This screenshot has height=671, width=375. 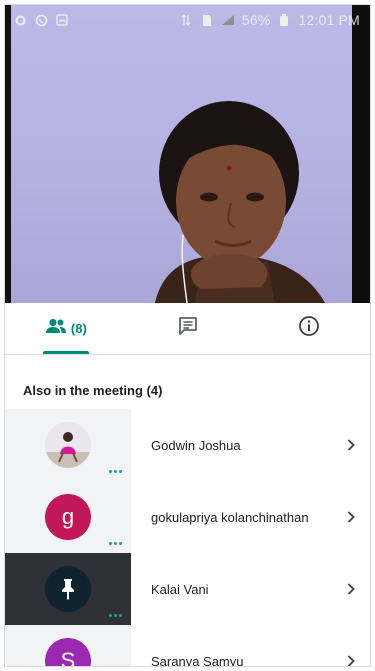 What do you see at coordinates (180, 589) in the screenshot?
I see `participant-name: Kalai Vani` at bounding box center [180, 589].